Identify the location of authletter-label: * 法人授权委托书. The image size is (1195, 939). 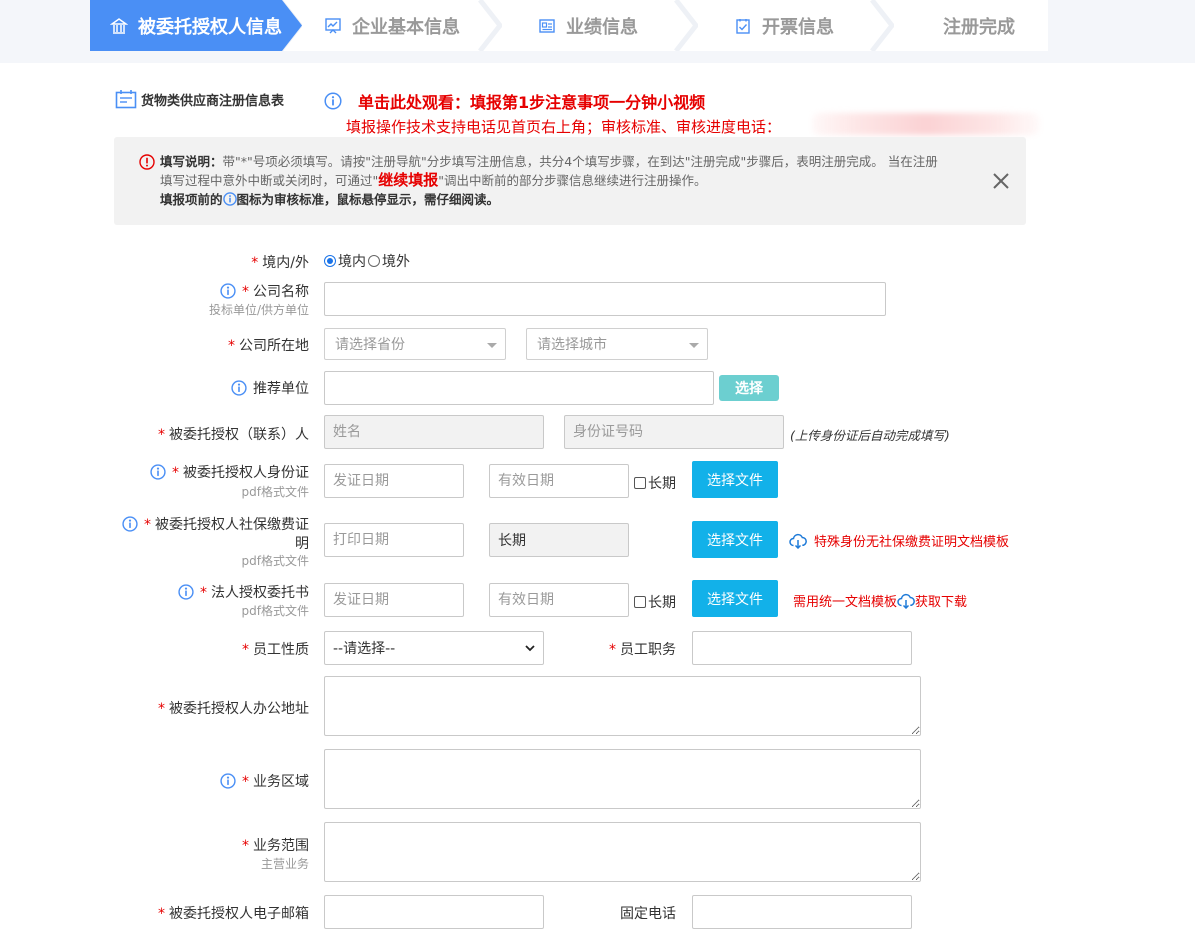
(243, 592).